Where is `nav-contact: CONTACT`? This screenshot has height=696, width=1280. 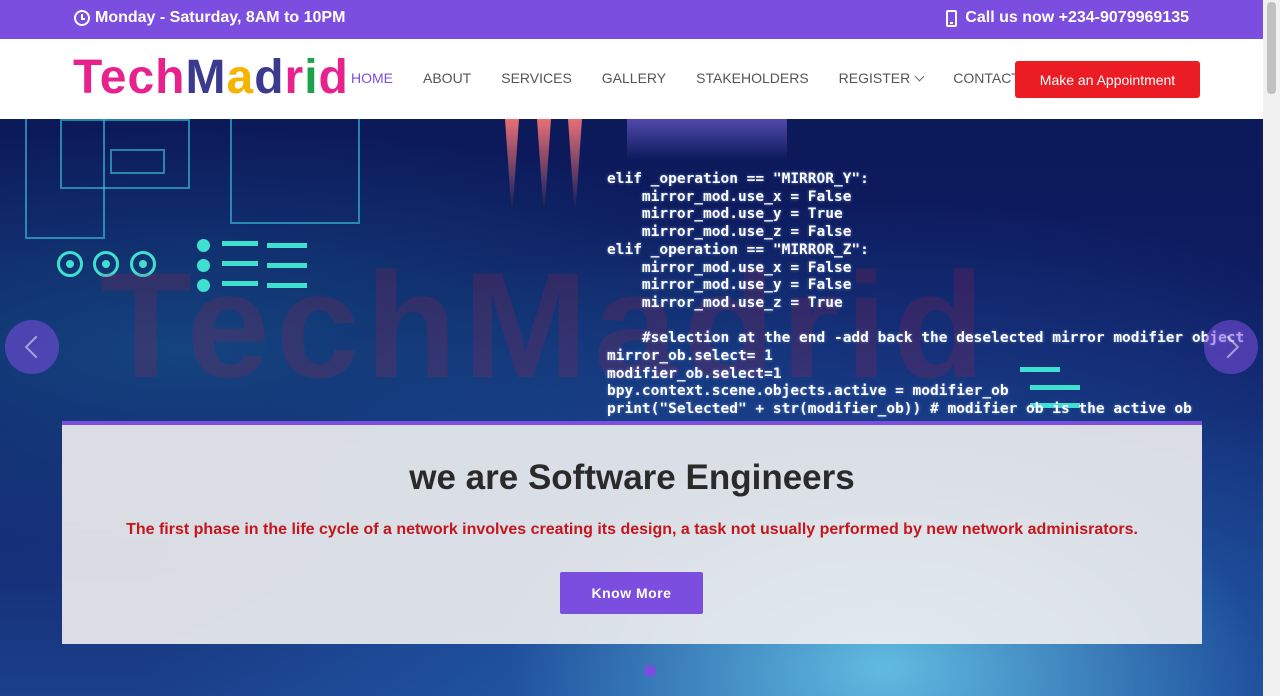
nav-contact: CONTACT is located at coordinates (986, 78).